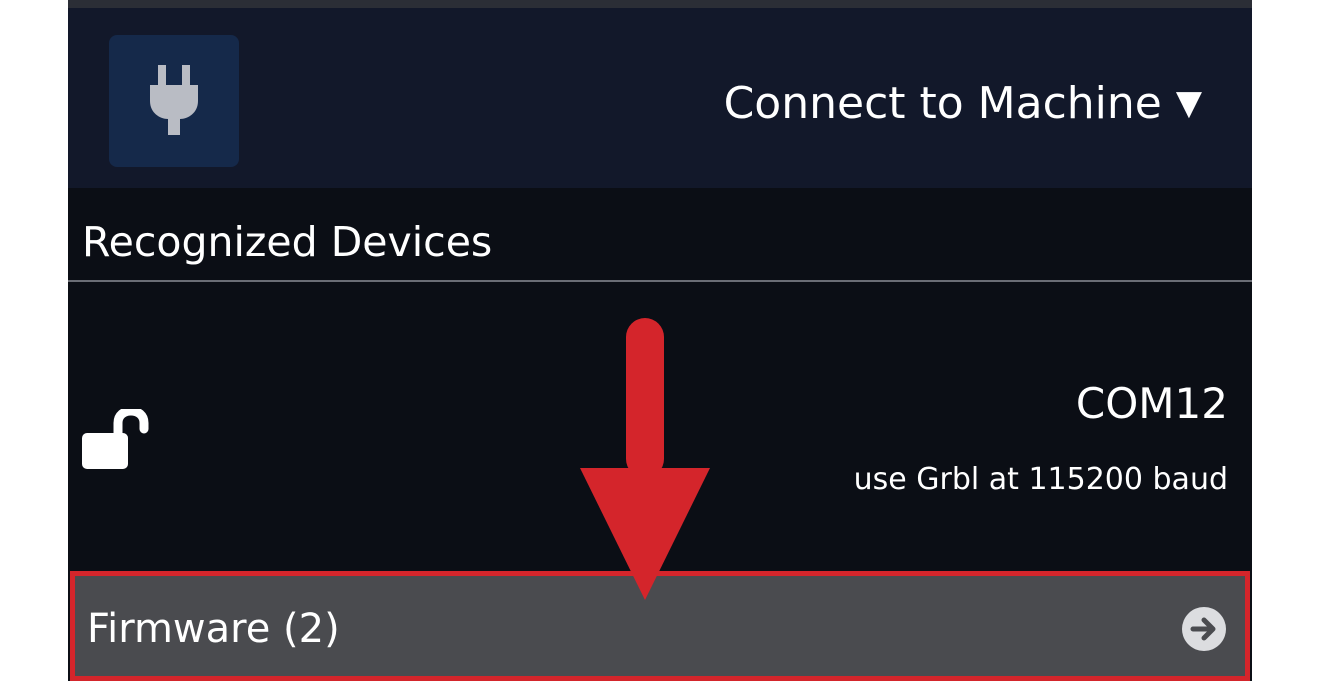  I want to click on connect-to-machine-button: Connect to Machine ▼, so click(963, 103).